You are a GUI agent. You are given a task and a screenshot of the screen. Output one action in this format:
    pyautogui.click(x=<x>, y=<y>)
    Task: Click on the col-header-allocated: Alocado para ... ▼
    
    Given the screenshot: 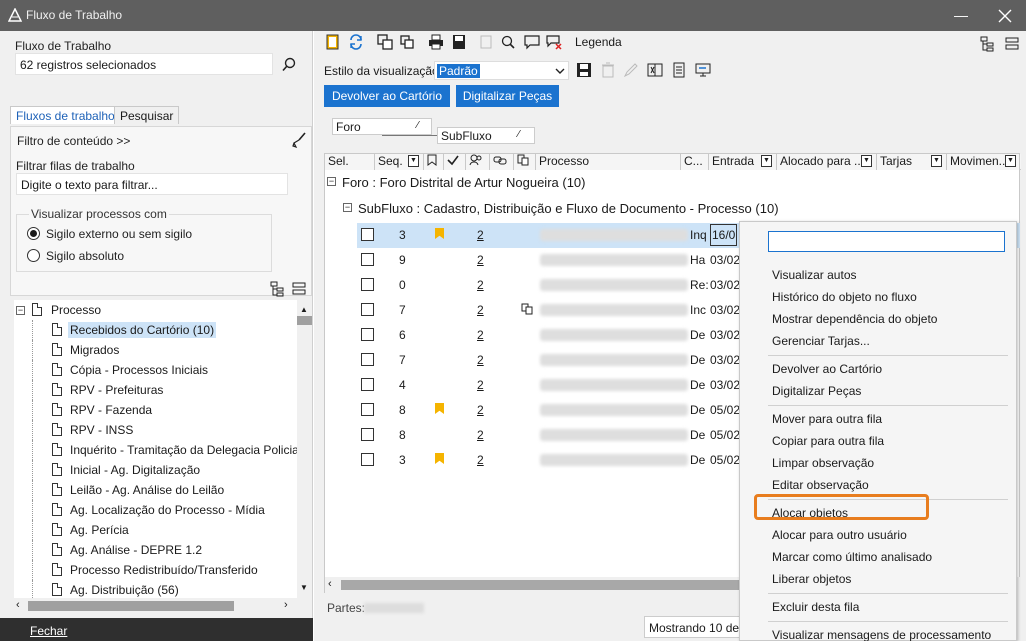 What is the action you would take?
    pyautogui.click(x=827, y=162)
    